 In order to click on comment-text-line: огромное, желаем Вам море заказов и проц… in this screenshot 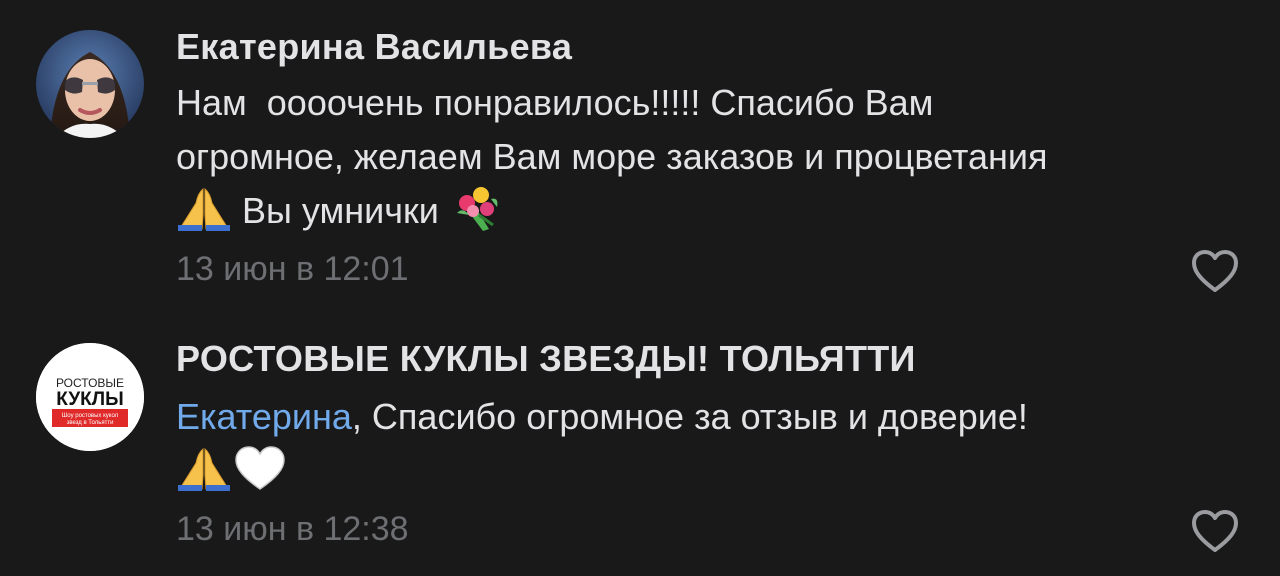, I will do `click(612, 156)`.